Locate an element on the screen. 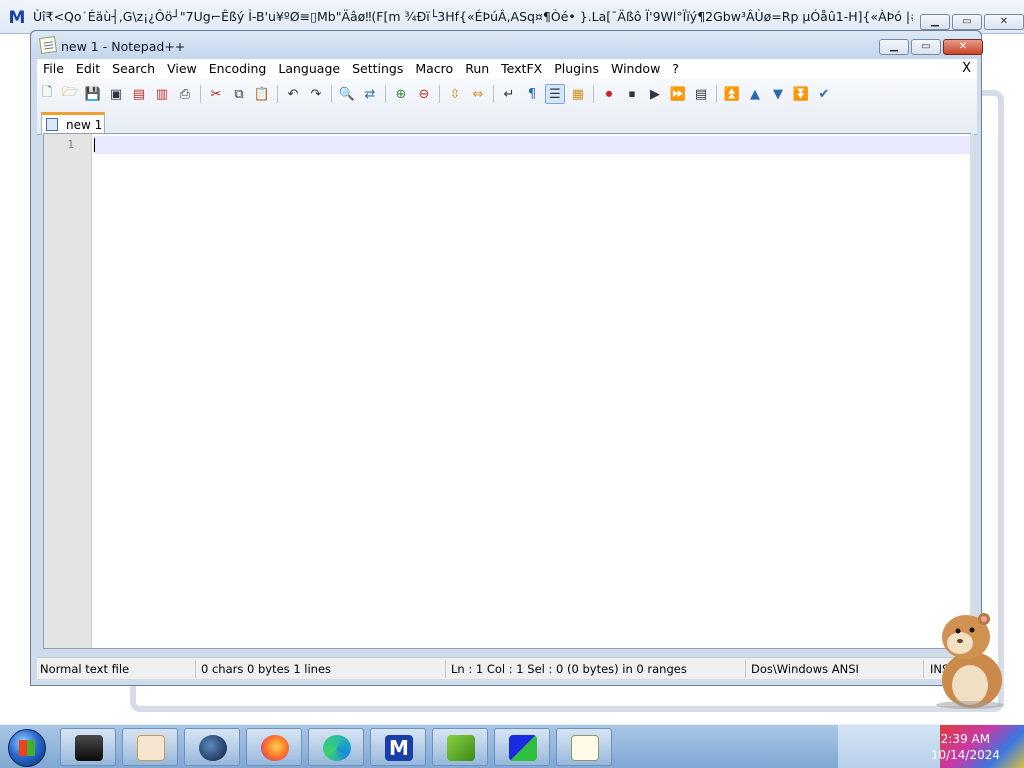  expand-all-icon: ⏬ is located at coordinates (801, 94).